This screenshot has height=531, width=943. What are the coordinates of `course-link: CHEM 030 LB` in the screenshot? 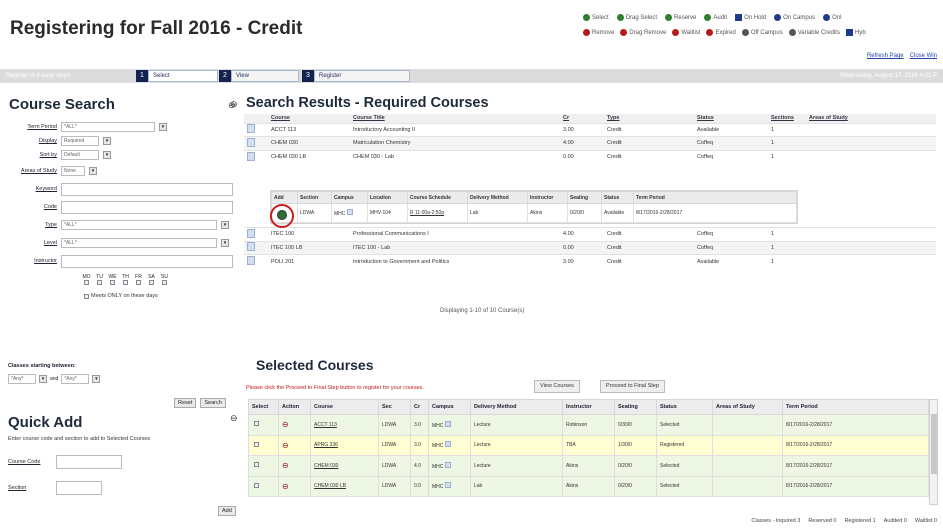 It's located at (344, 486).